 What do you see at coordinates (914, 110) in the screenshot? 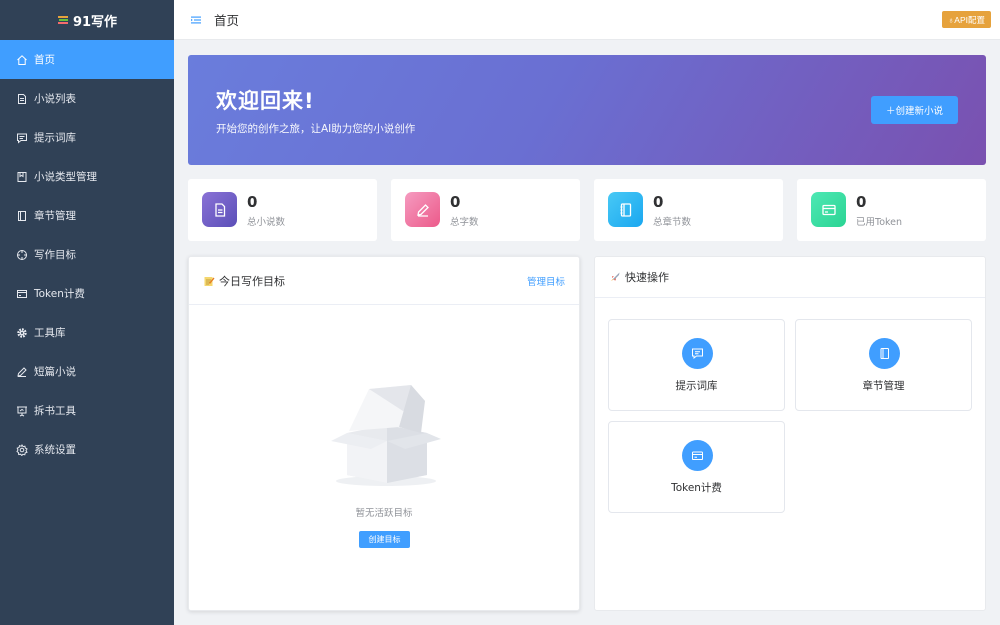
I see `create-novel-button: ＋创建新小说` at bounding box center [914, 110].